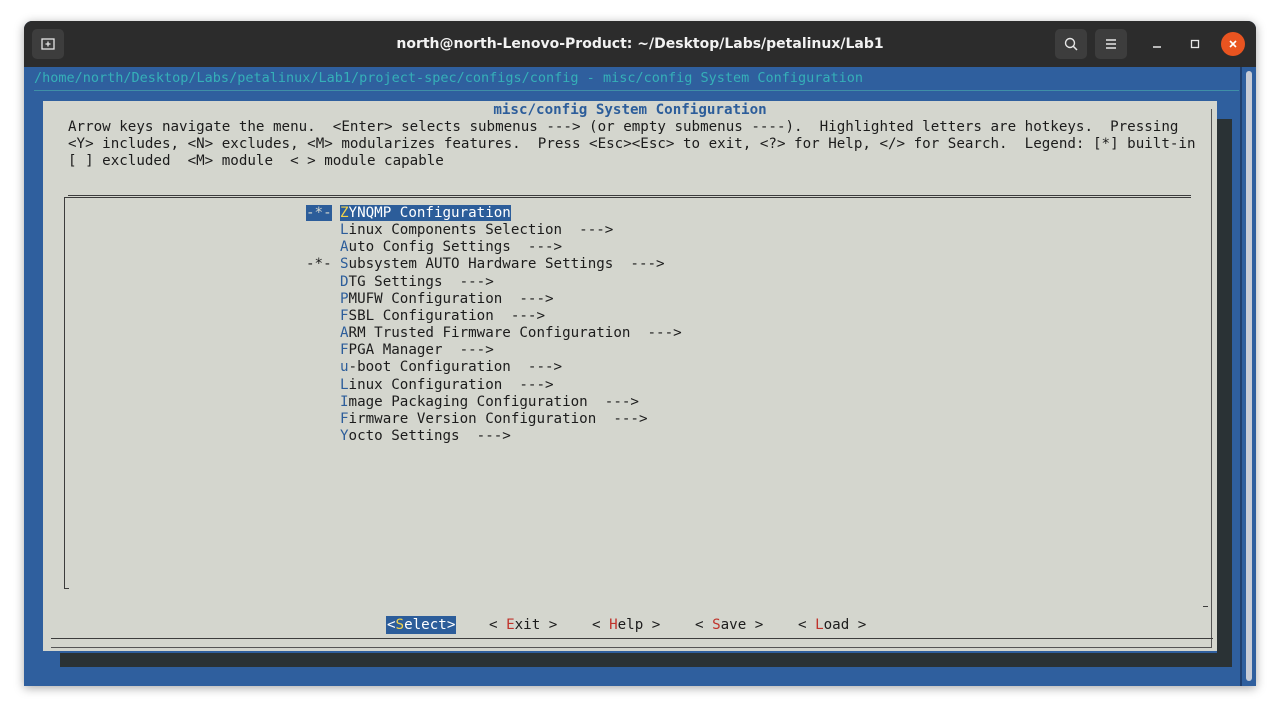 The height and width of the screenshot is (713, 1280). What do you see at coordinates (632, 638) in the screenshot?
I see `button-separator` at bounding box center [632, 638].